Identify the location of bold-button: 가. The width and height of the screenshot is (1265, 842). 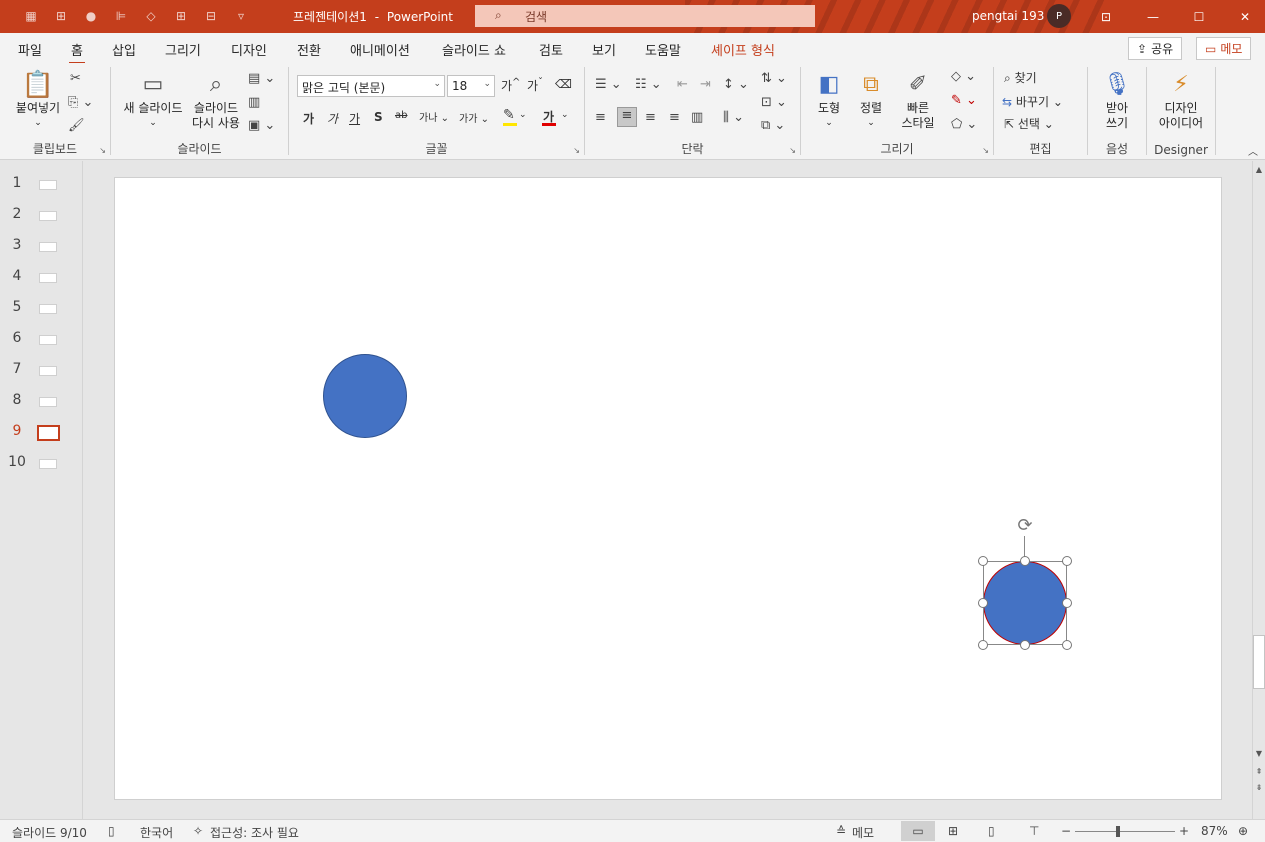
(308, 118).